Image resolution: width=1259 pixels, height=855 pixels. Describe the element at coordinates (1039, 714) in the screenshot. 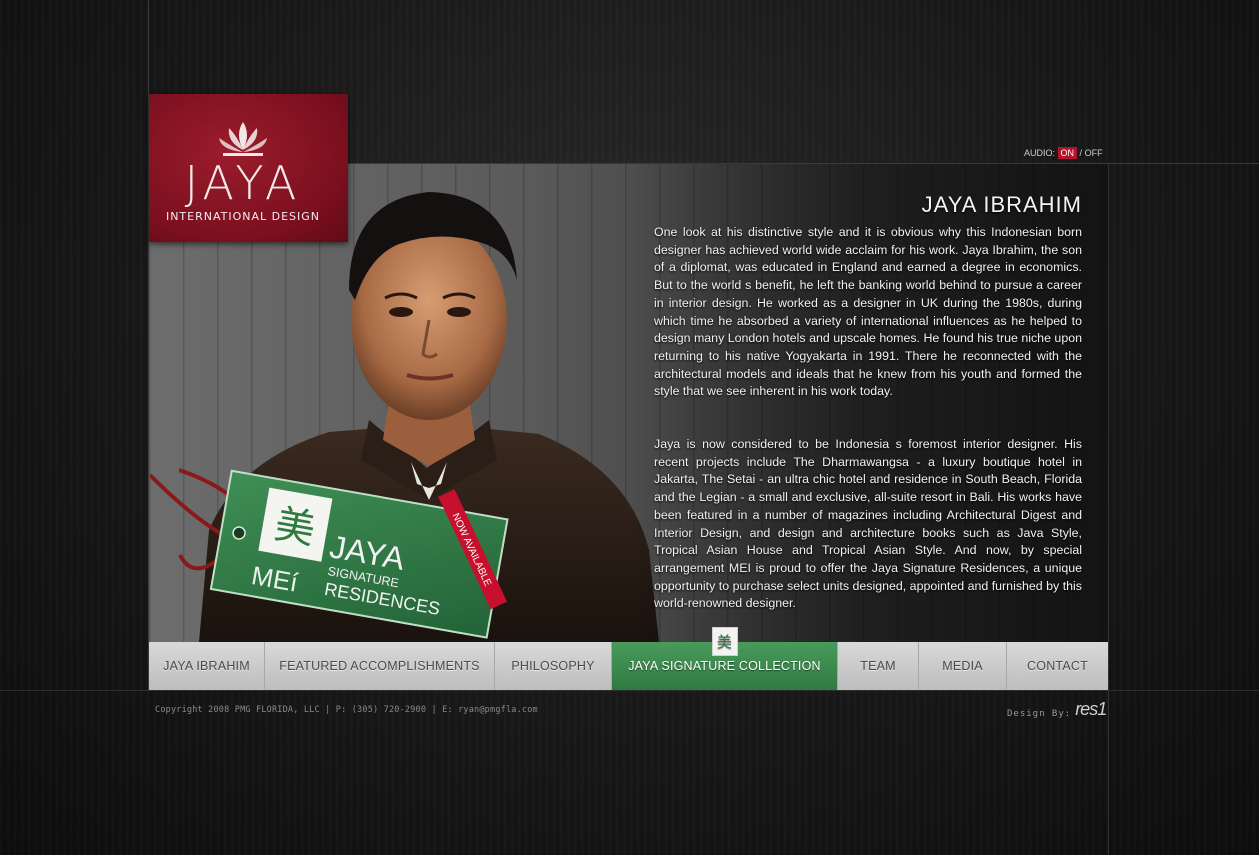

I see `design-by-label: Design By:` at that location.